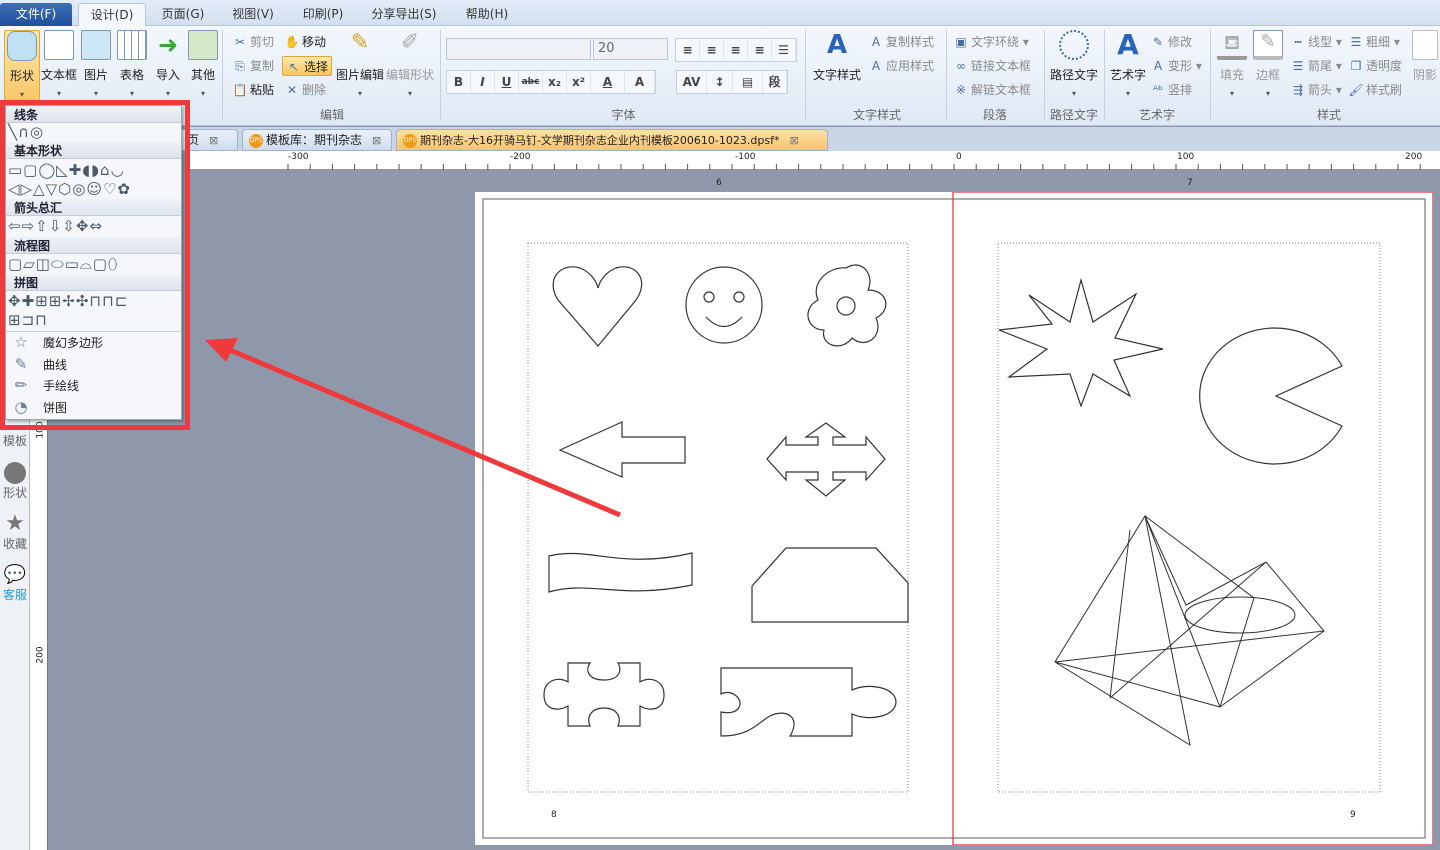 The width and height of the screenshot is (1440, 850). I want to click on line-type-button: ┅ 线型 ▾, so click(1315, 42).